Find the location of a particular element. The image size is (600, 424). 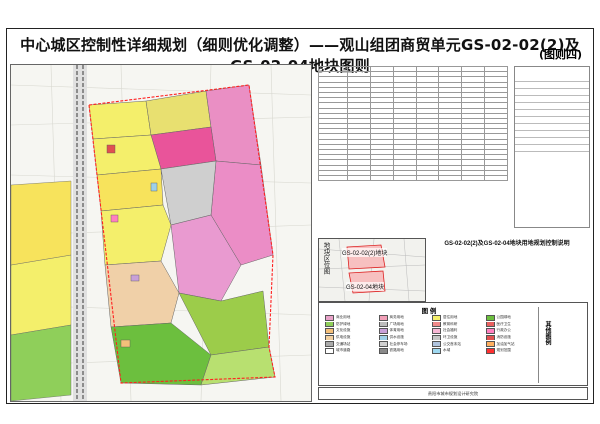

legend-item: 社会福利 is located at coordinates (457, 331).